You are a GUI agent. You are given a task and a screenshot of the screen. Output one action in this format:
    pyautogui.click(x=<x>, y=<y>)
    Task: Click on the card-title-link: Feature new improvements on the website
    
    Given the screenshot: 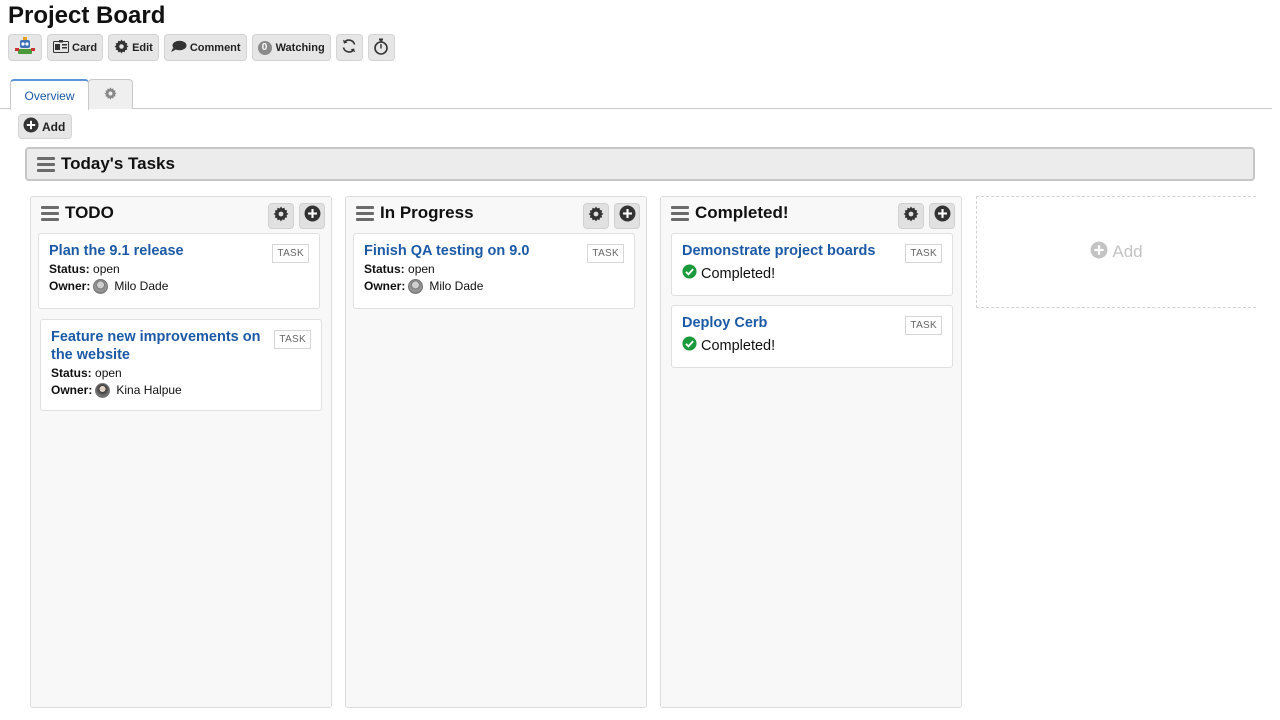 What is the action you would take?
    pyautogui.click(x=181, y=346)
    